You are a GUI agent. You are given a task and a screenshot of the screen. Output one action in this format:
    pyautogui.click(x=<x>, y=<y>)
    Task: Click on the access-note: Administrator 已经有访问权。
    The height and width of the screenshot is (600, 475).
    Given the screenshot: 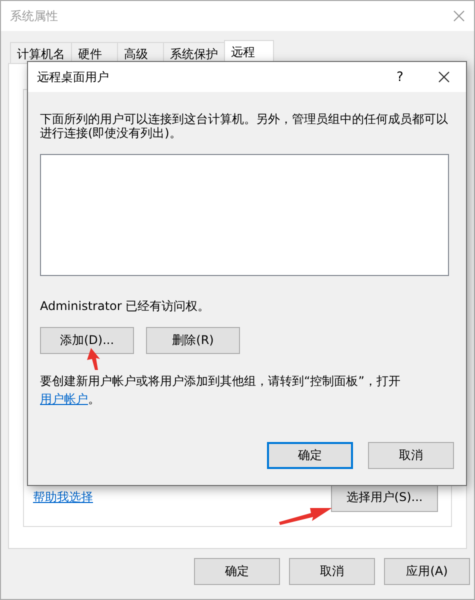 What is the action you would take?
    pyautogui.click(x=125, y=306)
    